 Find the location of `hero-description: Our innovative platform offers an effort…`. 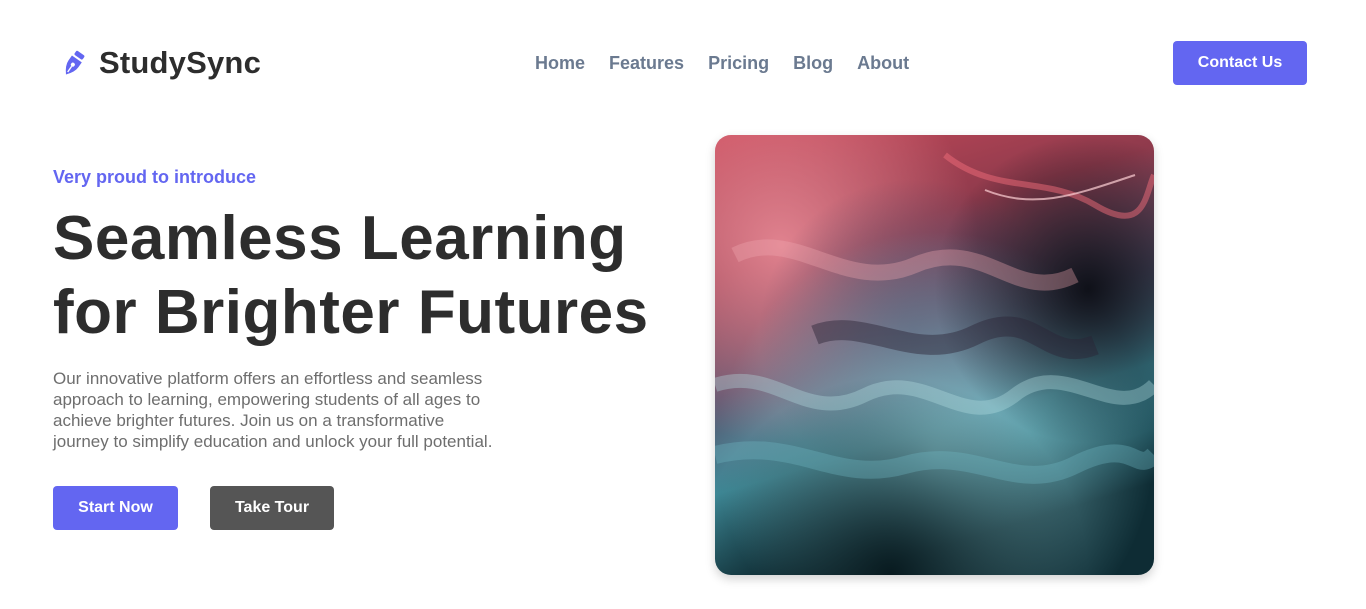

hero-description: Our innovative platform offers an effort… is located at coordinates (303, 410).